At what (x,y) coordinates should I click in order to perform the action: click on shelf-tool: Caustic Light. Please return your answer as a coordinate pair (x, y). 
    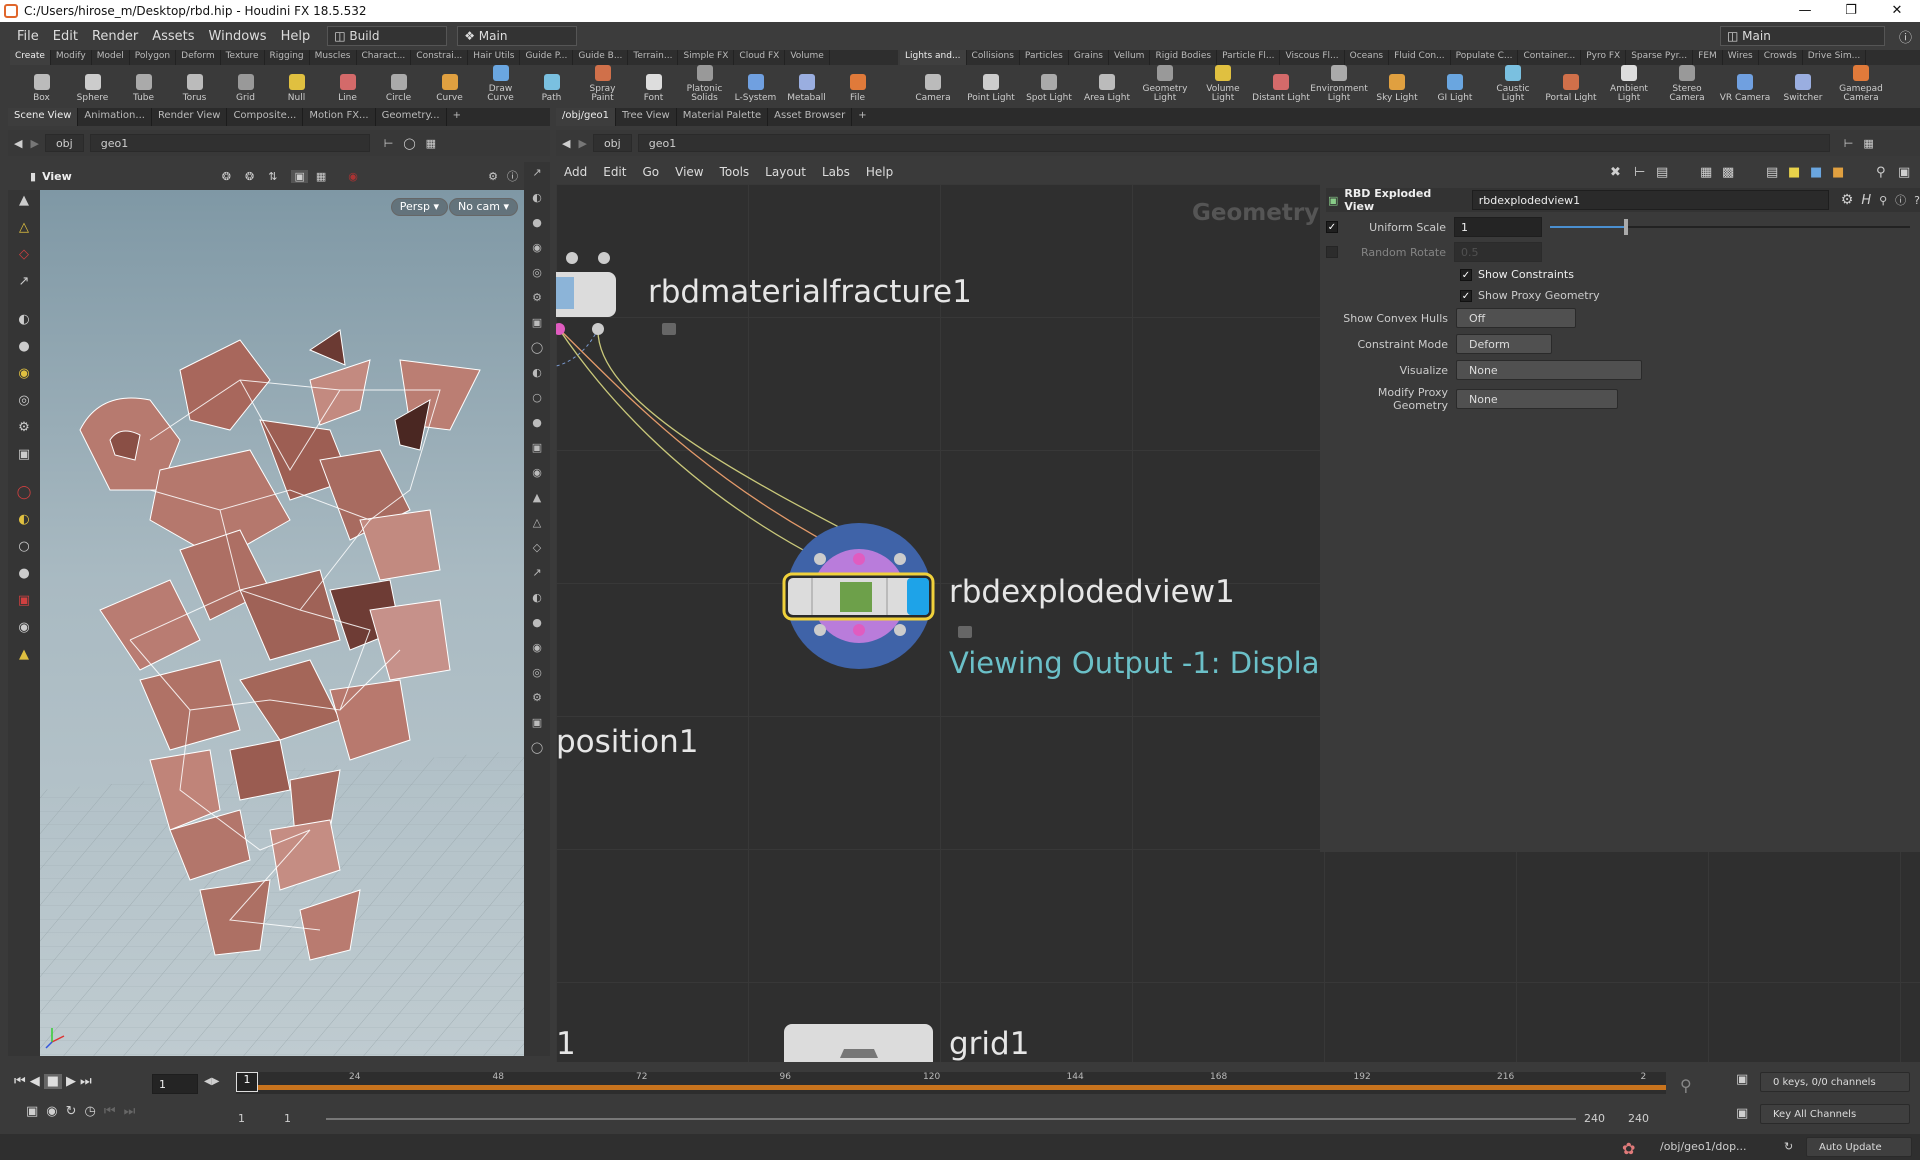
    Looking at the image, I should click on (1513, 85).